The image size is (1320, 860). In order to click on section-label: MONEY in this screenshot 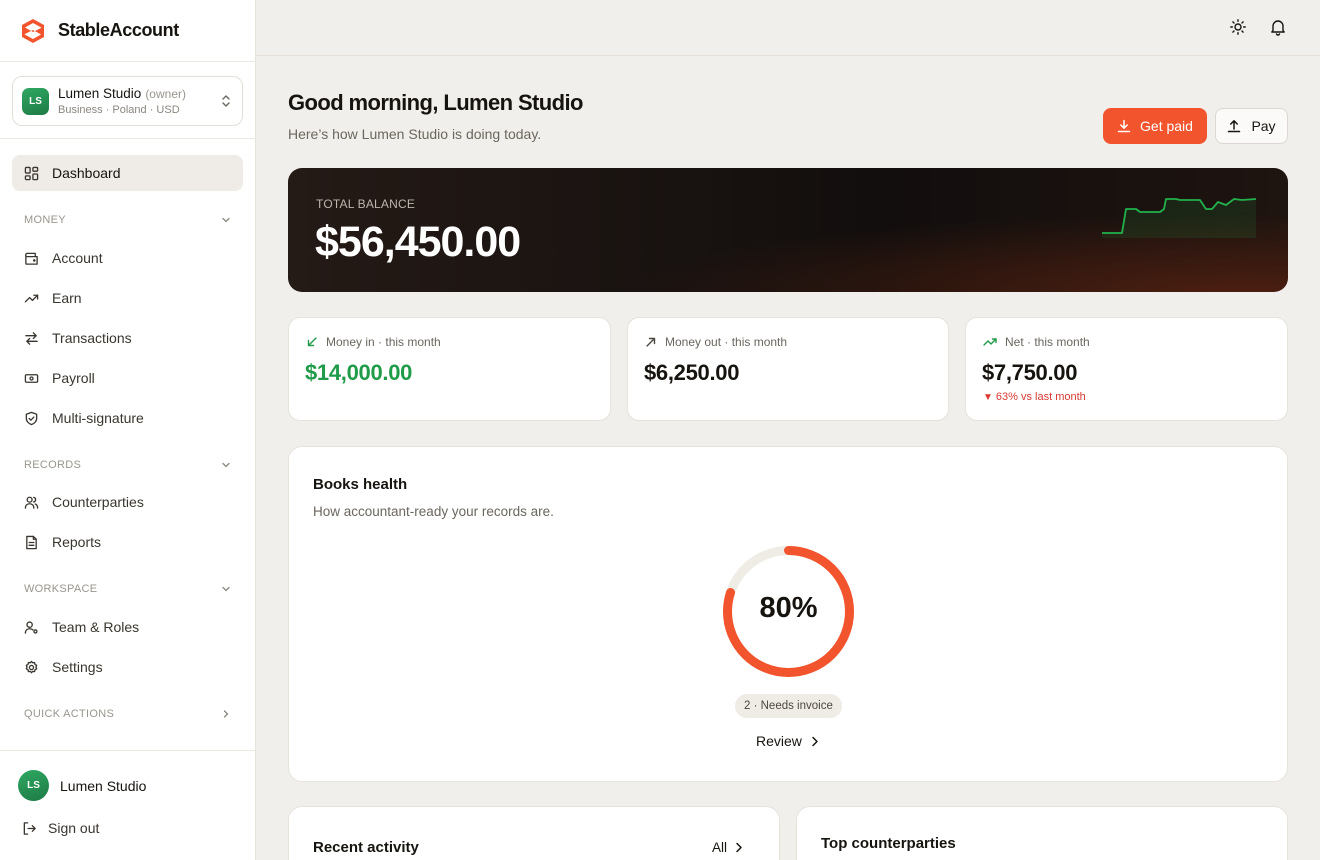, I will do `click(45, 220)`.